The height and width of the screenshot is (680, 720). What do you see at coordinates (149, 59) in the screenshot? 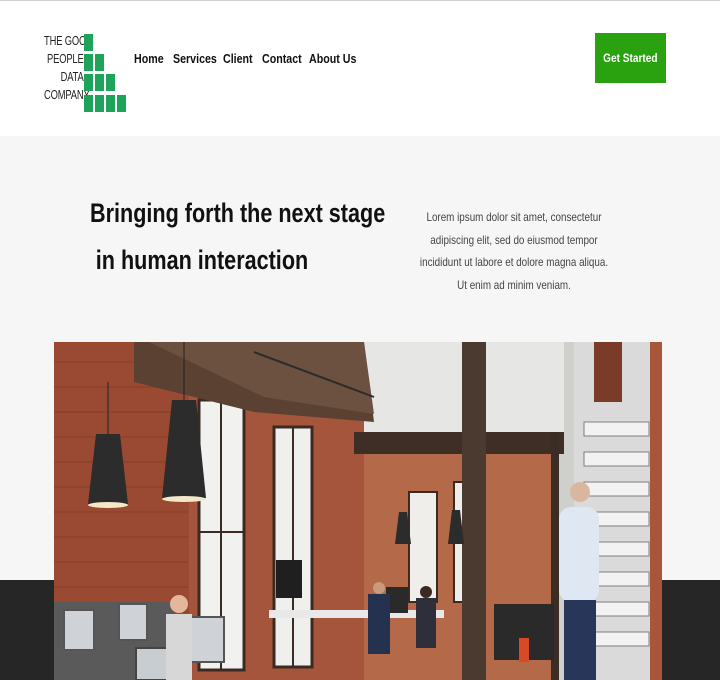
I see `nav-home: Home` at bounding box center [149, 59].